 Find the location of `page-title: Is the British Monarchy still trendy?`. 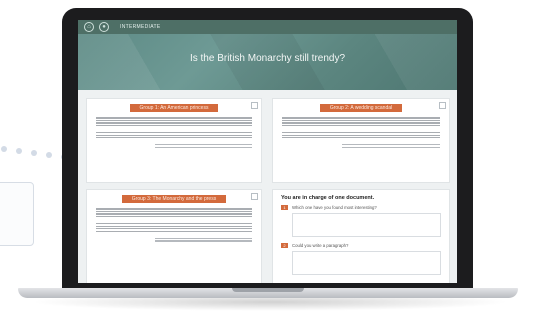

page-title: Is the British Monarchy still trendy? is located at coordinates (267, 58).